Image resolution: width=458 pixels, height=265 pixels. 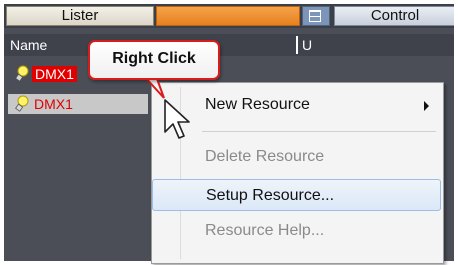 What do you see at coordinates (257, 104) in the screenshot?
I see `menu-item-label: New Resource` at bounding box center [257, 104].